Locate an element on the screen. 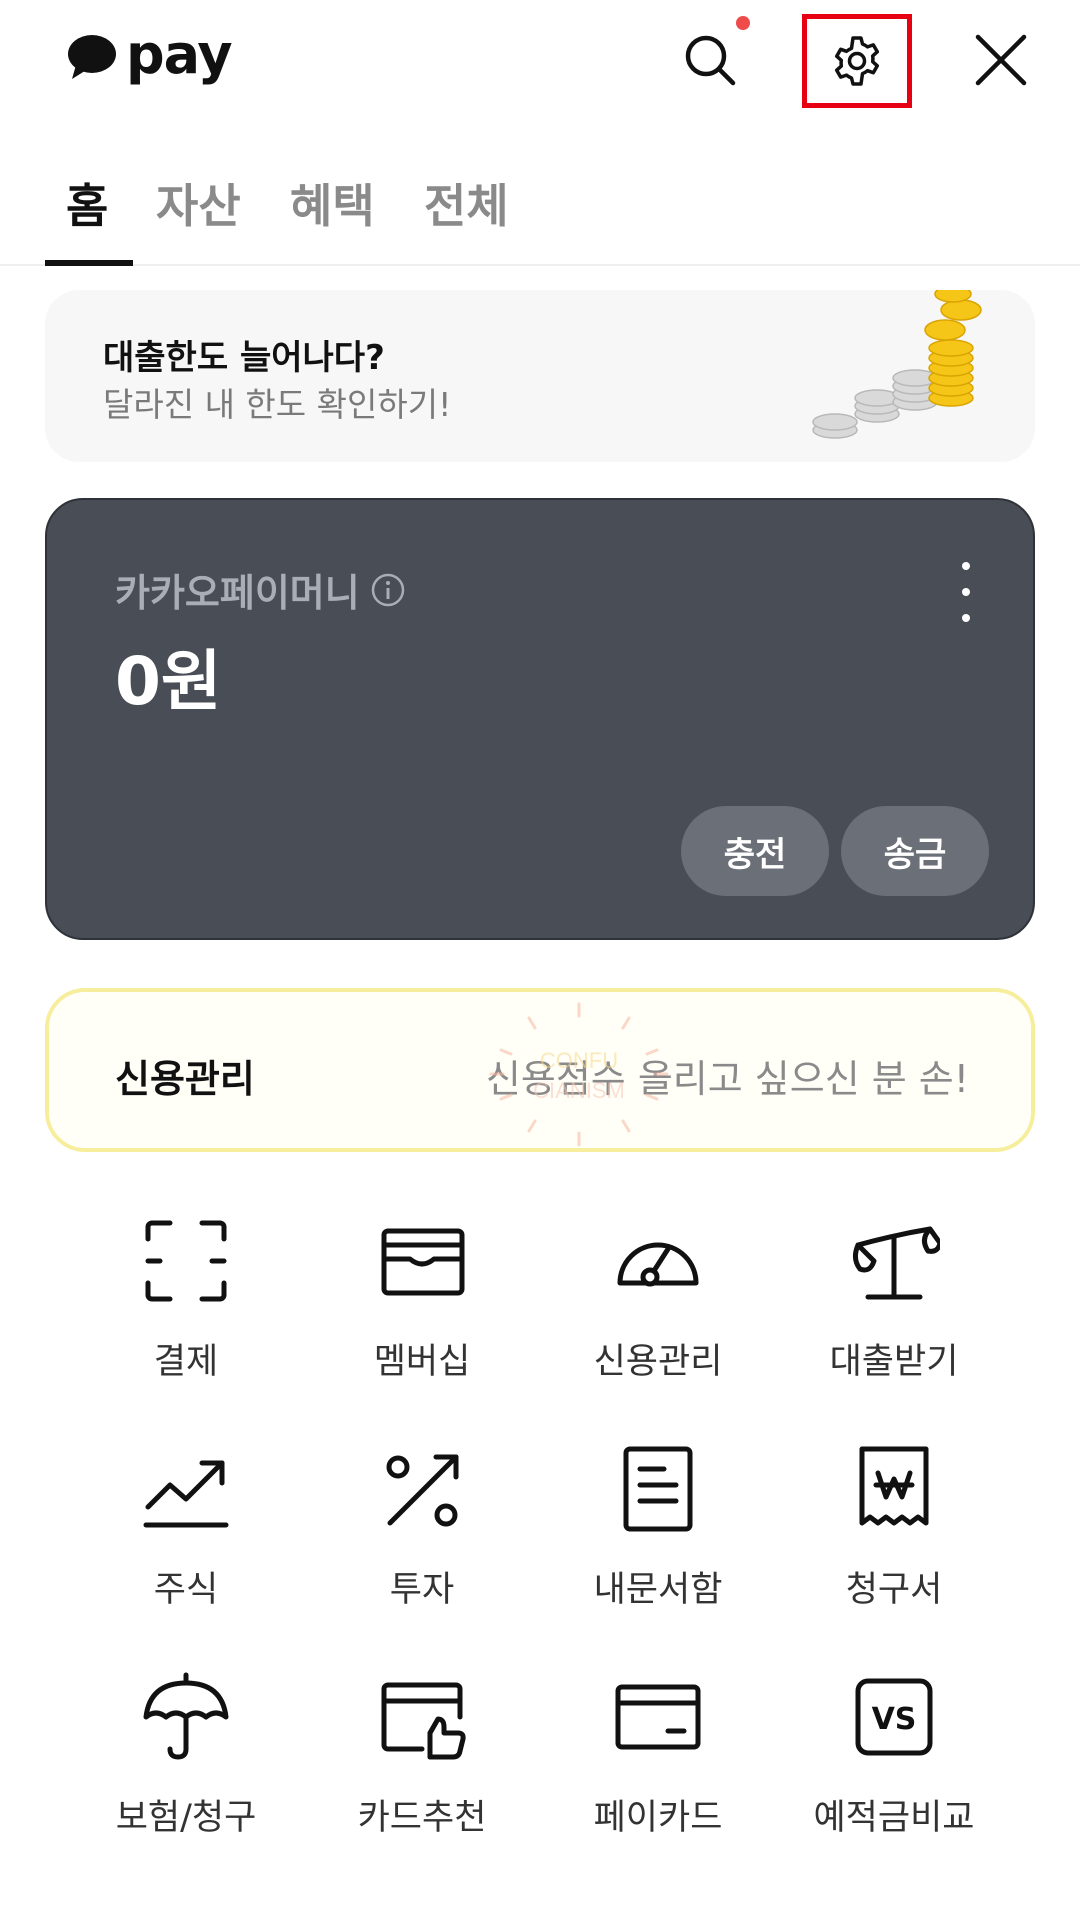  tab-home: 홈 is located at coordinates (87, 203).